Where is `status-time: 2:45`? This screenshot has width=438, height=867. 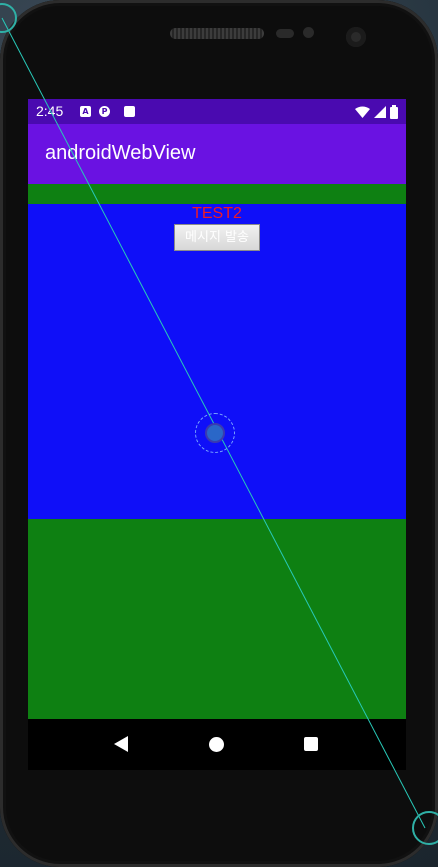 status-time: 2:45 is located at coordinates (50, 111).